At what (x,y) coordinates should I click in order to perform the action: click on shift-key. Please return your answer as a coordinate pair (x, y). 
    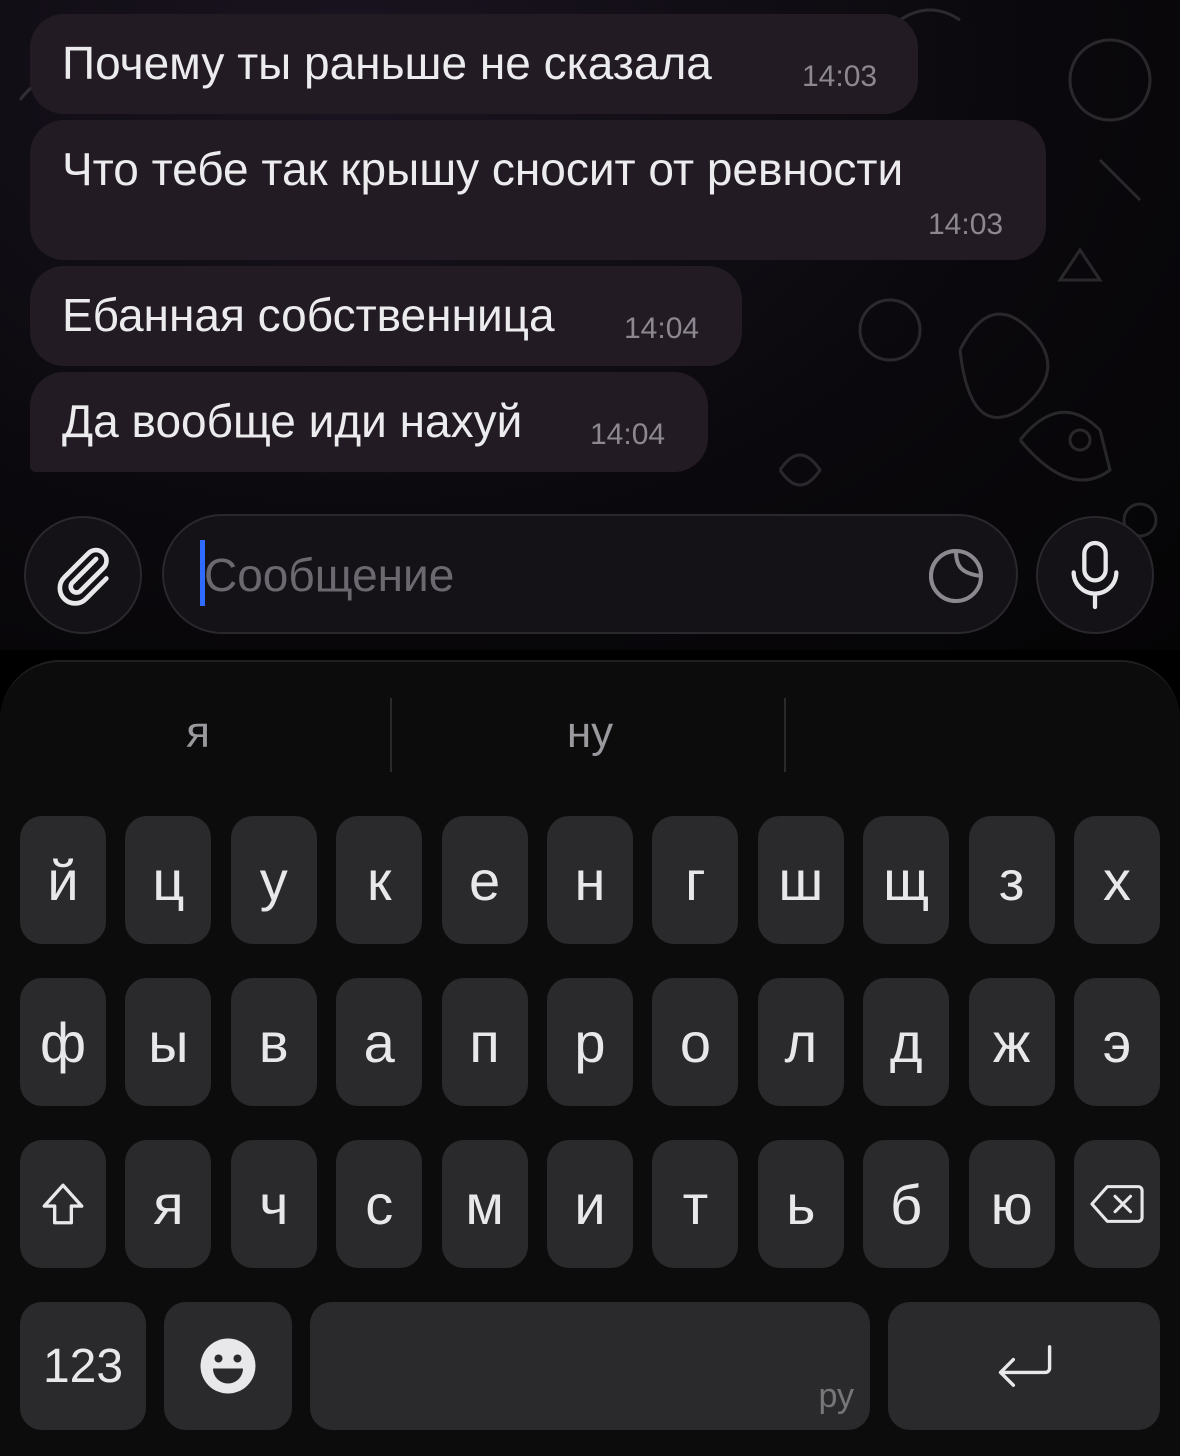
    Looking at the image, I should click on (63, 1204).